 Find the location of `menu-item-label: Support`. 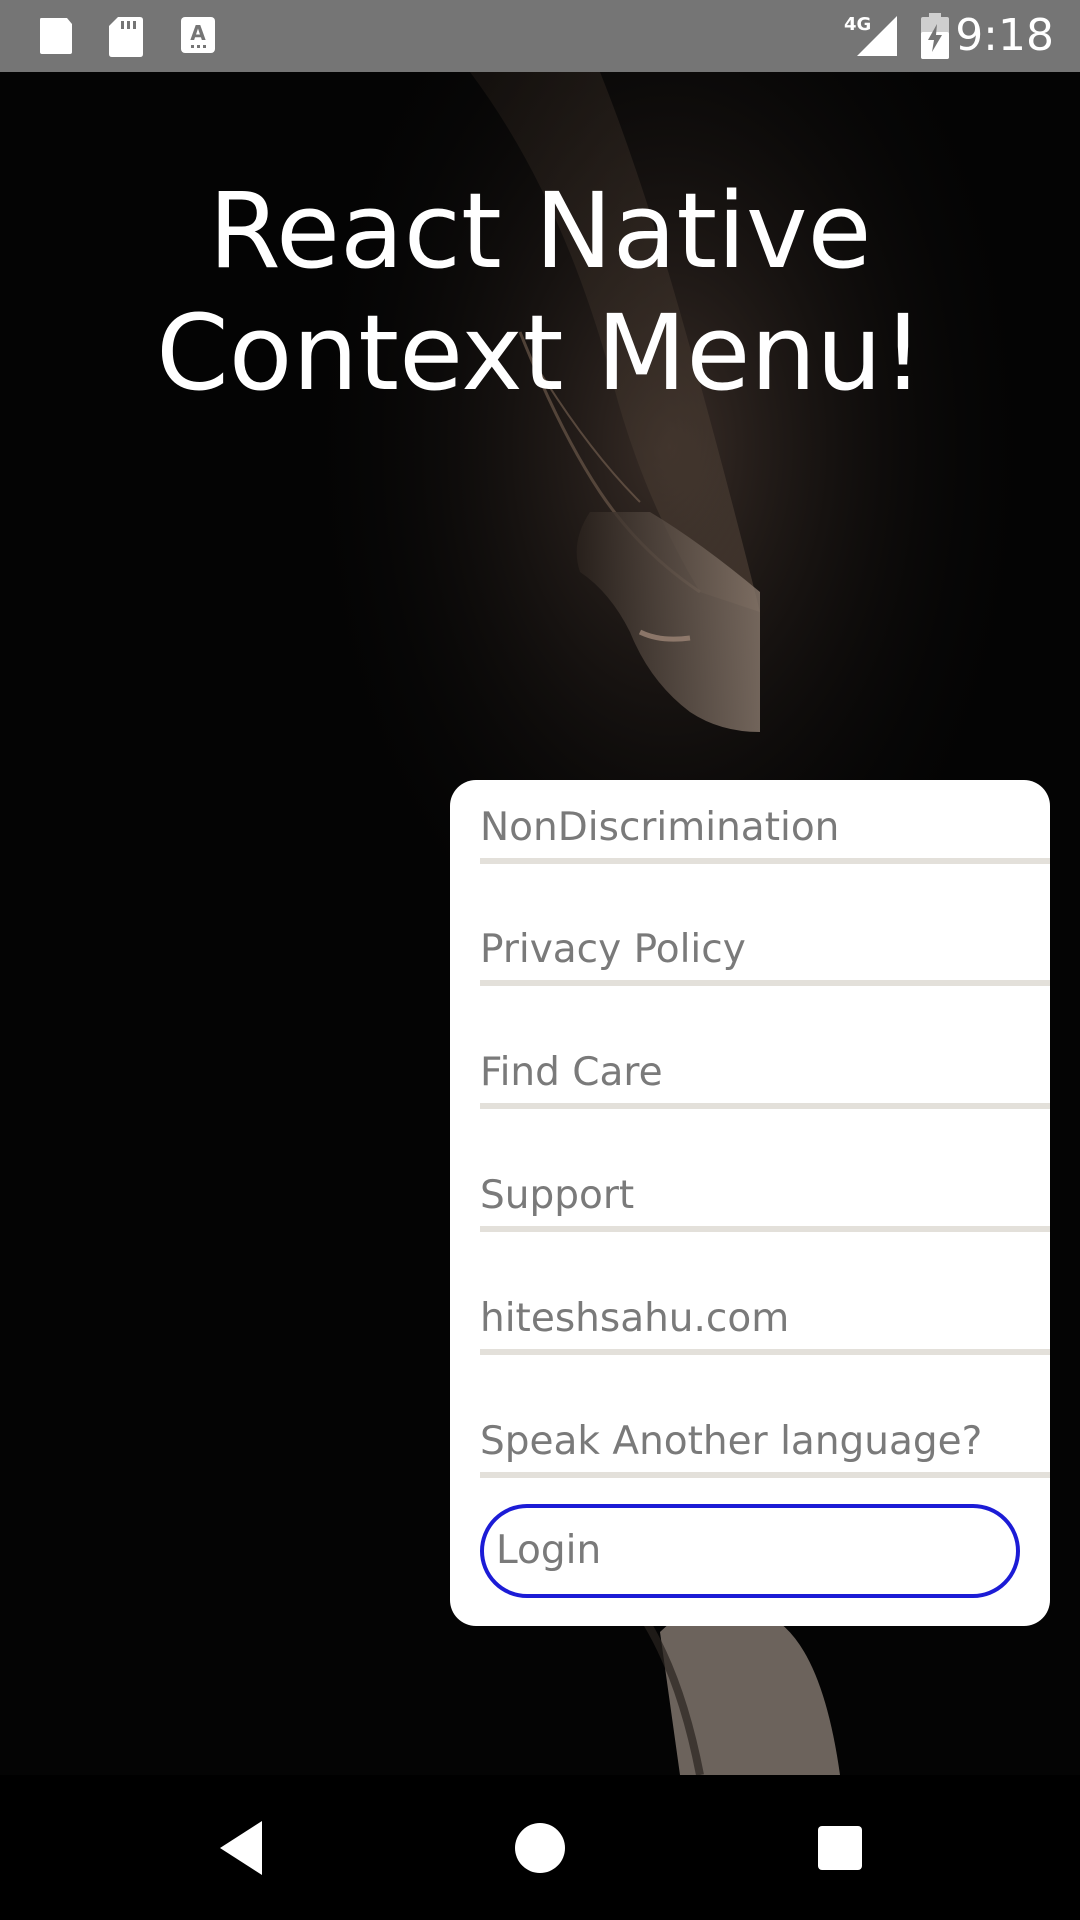

menu-item-label: Support is located at coordinates (557, 1195).